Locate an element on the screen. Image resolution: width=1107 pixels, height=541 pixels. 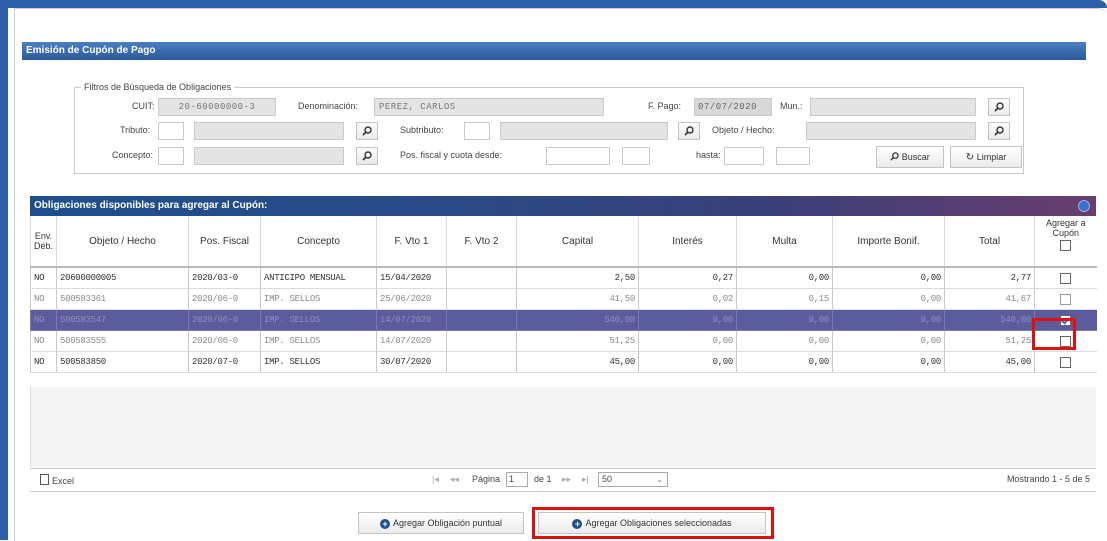
cuota-desde-field is located at coordinates (636, 156).